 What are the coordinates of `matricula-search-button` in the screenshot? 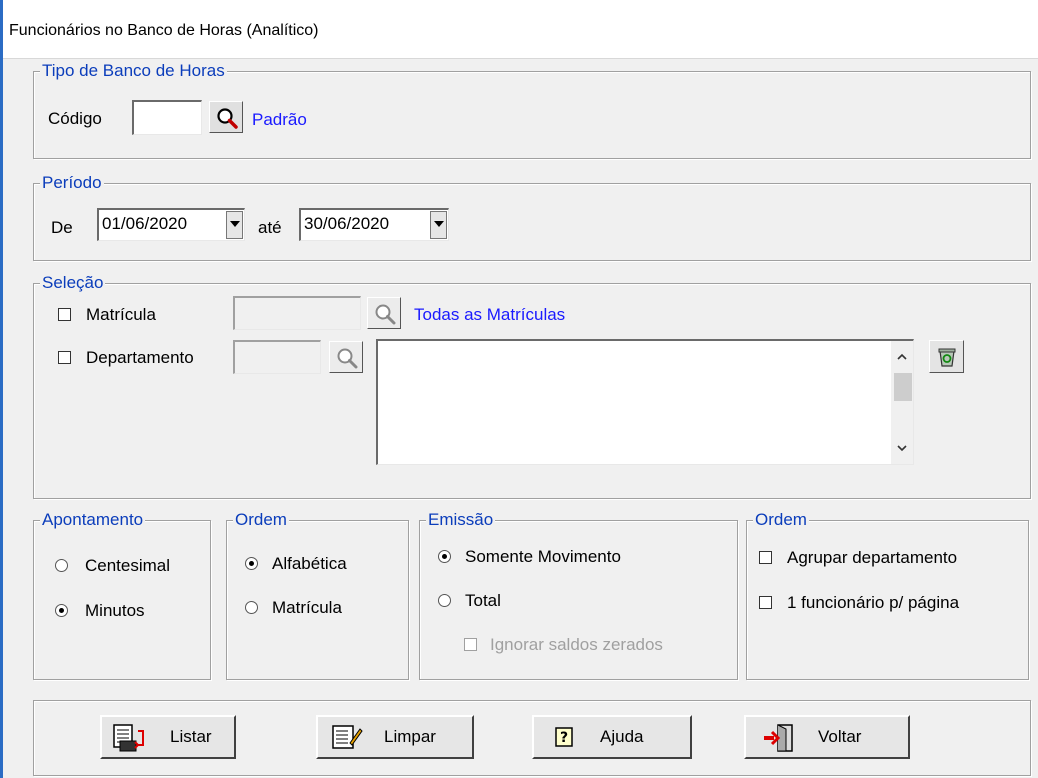 It's located at (384, 313).